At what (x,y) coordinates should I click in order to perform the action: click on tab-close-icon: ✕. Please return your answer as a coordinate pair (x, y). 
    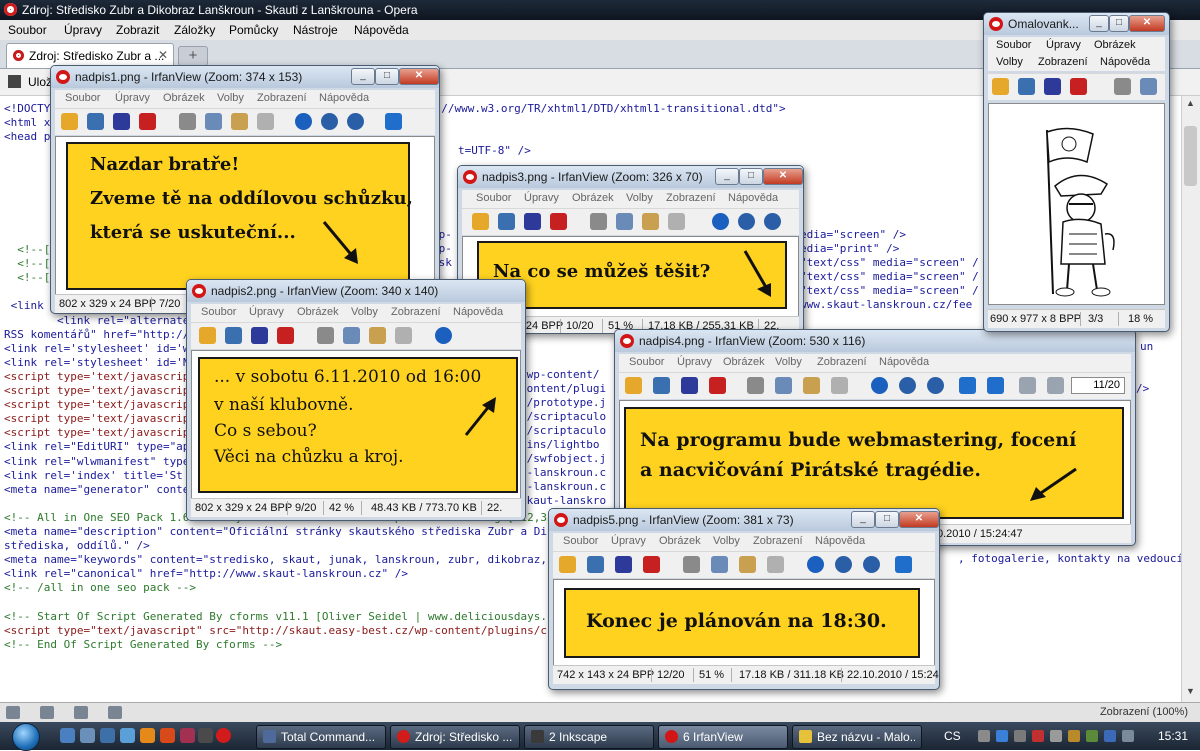
    Looking at the image, I should click on (163, 55).